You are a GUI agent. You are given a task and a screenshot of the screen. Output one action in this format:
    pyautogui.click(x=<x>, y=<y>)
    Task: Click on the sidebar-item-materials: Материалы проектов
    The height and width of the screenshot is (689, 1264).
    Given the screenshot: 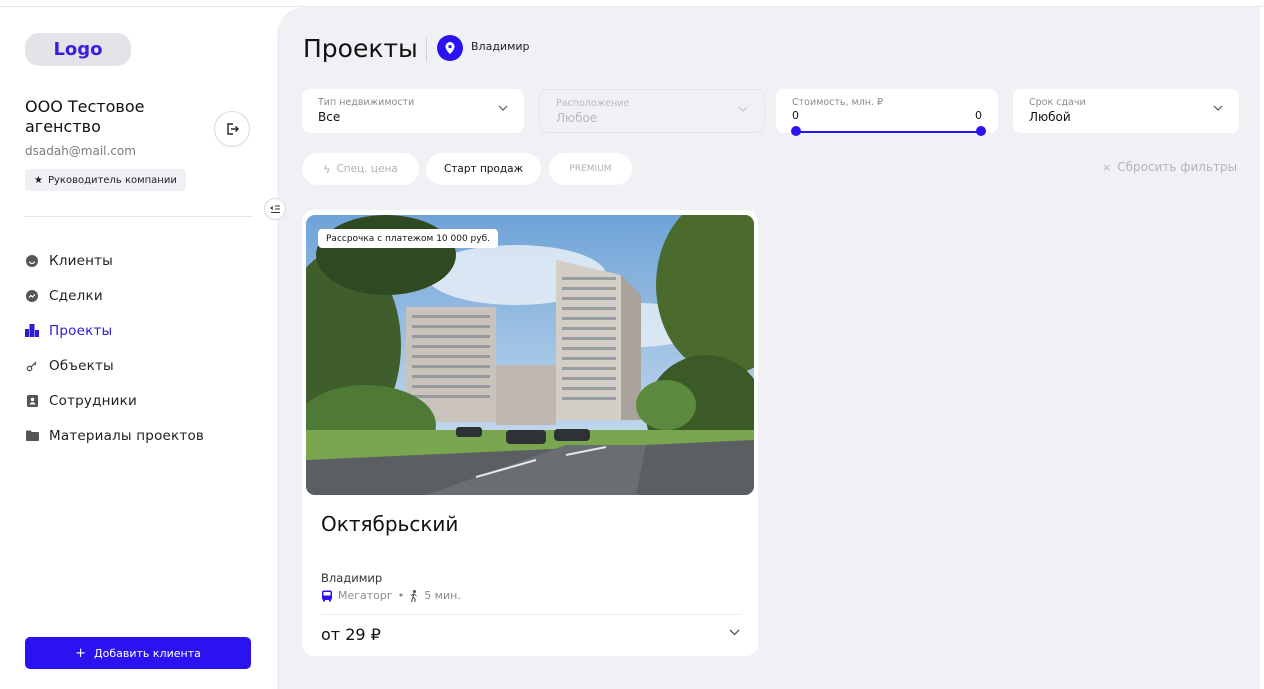 What is the action you would take?
    pyautogui.click(x=145, y=435)
    